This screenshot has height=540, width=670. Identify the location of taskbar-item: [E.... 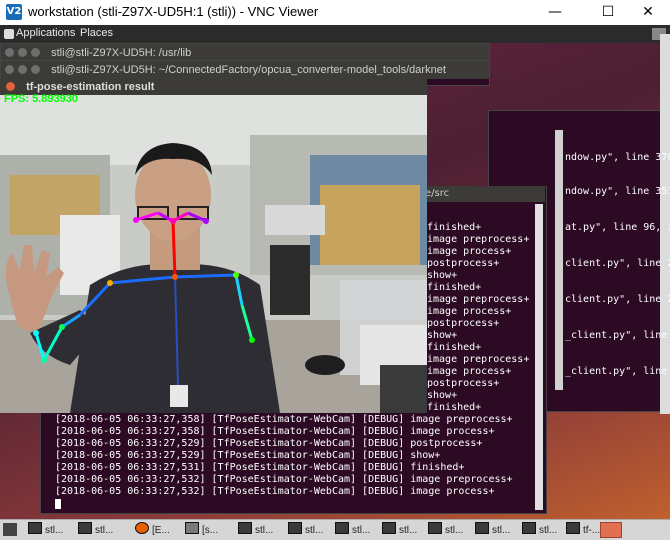
(152, 529).